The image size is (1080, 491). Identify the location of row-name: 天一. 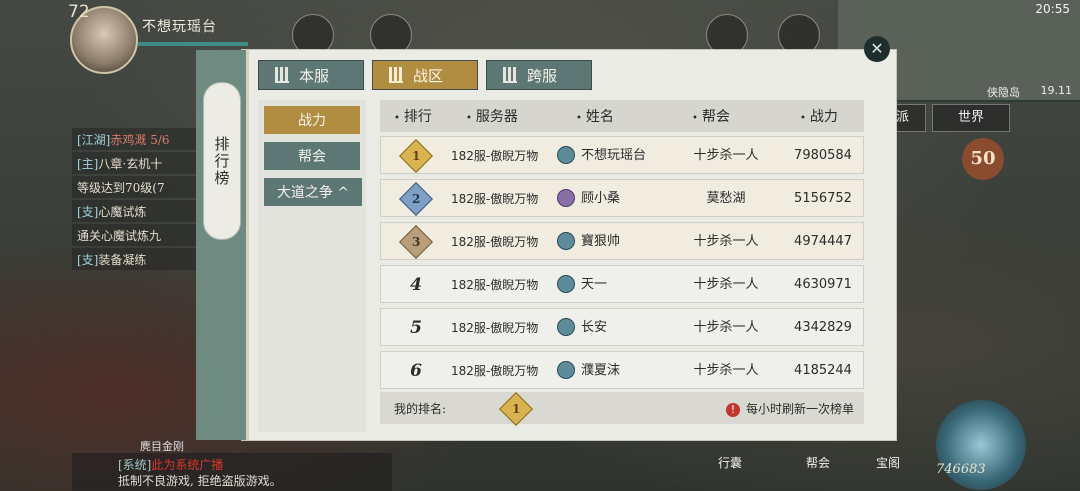
(594, 284).